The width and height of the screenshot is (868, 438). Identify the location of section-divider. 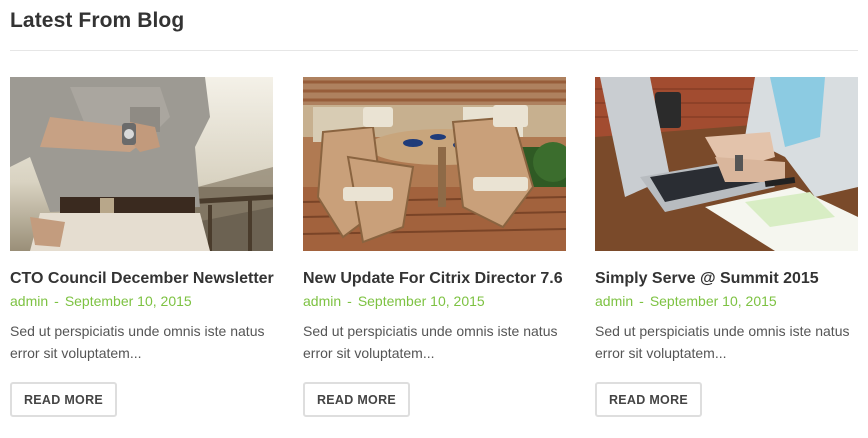
(434, 50).